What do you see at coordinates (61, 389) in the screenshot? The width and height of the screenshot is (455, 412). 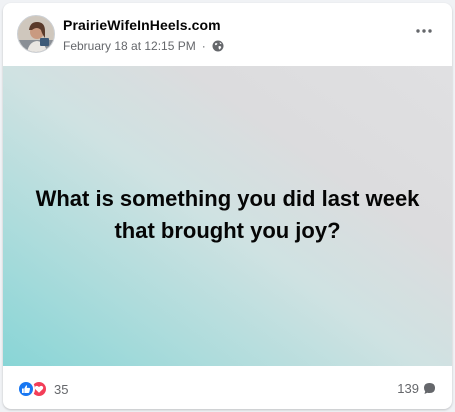 I see `reaction-count: 35` at bounding box center [61, 389].